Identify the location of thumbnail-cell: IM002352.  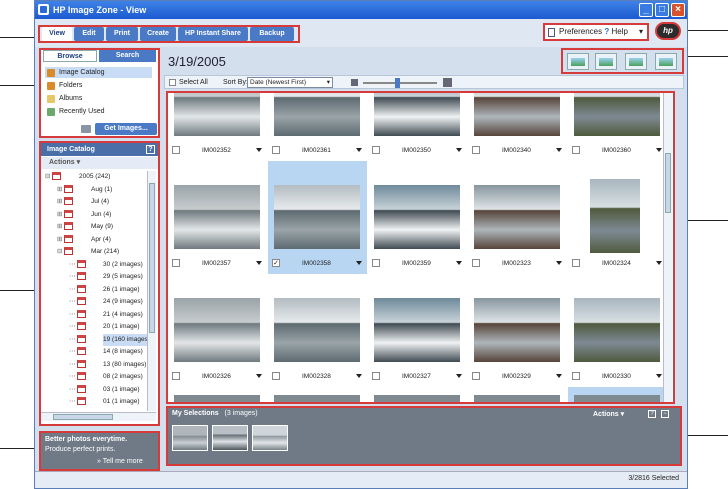
(217, 127).